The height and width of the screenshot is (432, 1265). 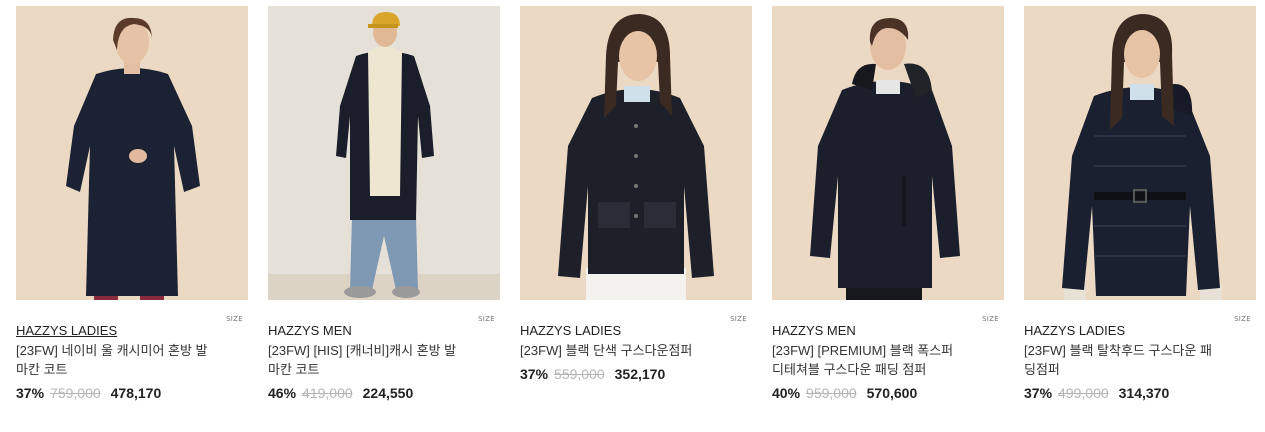 What do you see at coordinates (1131, 360) in the screenshot?
I see `product-name: [23FW] 블랙 탈착후드 구스다운 패 딩점퍼` at bounding box center [1131, 360].